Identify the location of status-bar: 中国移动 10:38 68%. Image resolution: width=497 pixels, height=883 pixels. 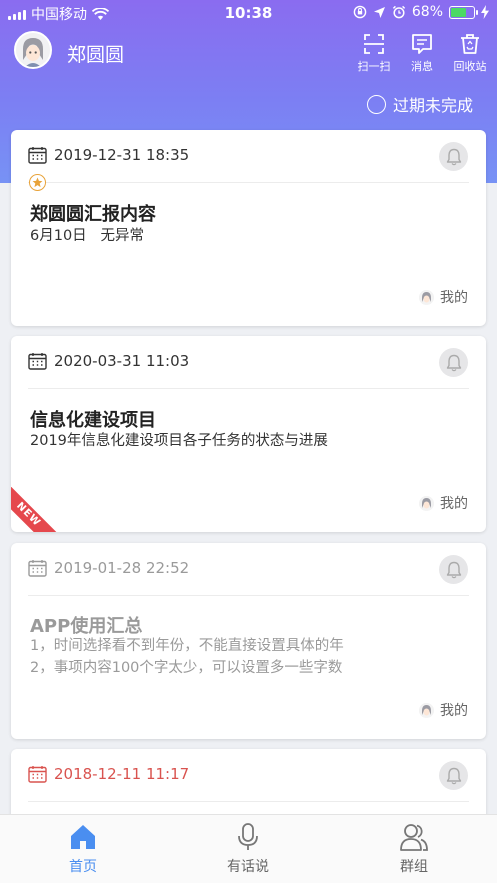
(248, 13).